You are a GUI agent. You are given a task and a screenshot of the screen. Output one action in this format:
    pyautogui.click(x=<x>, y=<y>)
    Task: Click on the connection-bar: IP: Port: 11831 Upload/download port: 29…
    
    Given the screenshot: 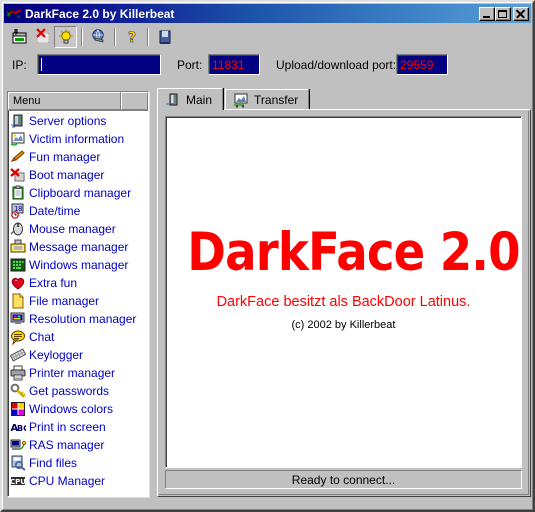 What is the action you would take?
    pyautogui.click(x=267, y=67)
    